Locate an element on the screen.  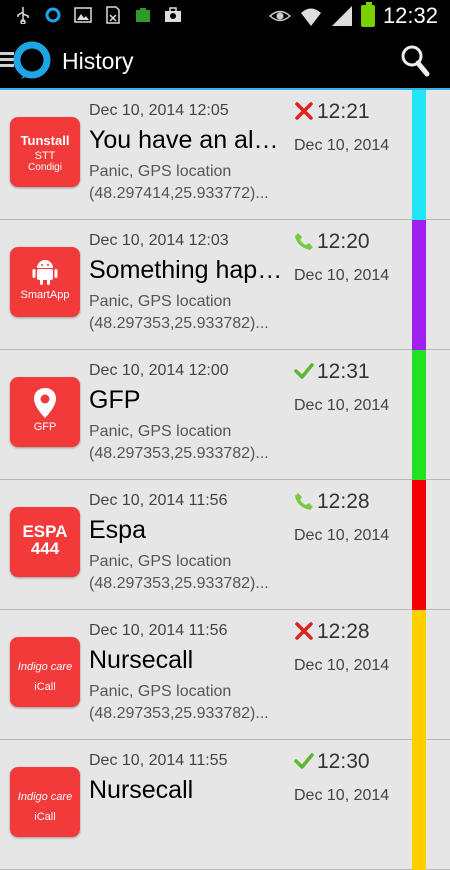
action-bar: History is located at coordinates (225, 61).